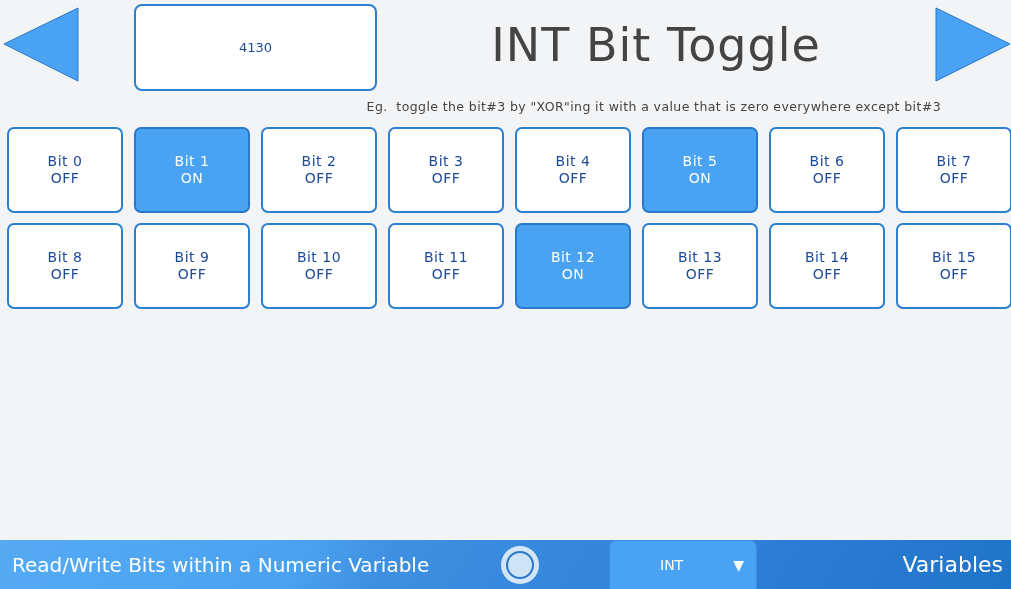  What do you see at coordinates (319, 170) in the screenshot?
I see `bit-toggle-button: Bit 2 OFF` at bounding box center [319, 170].